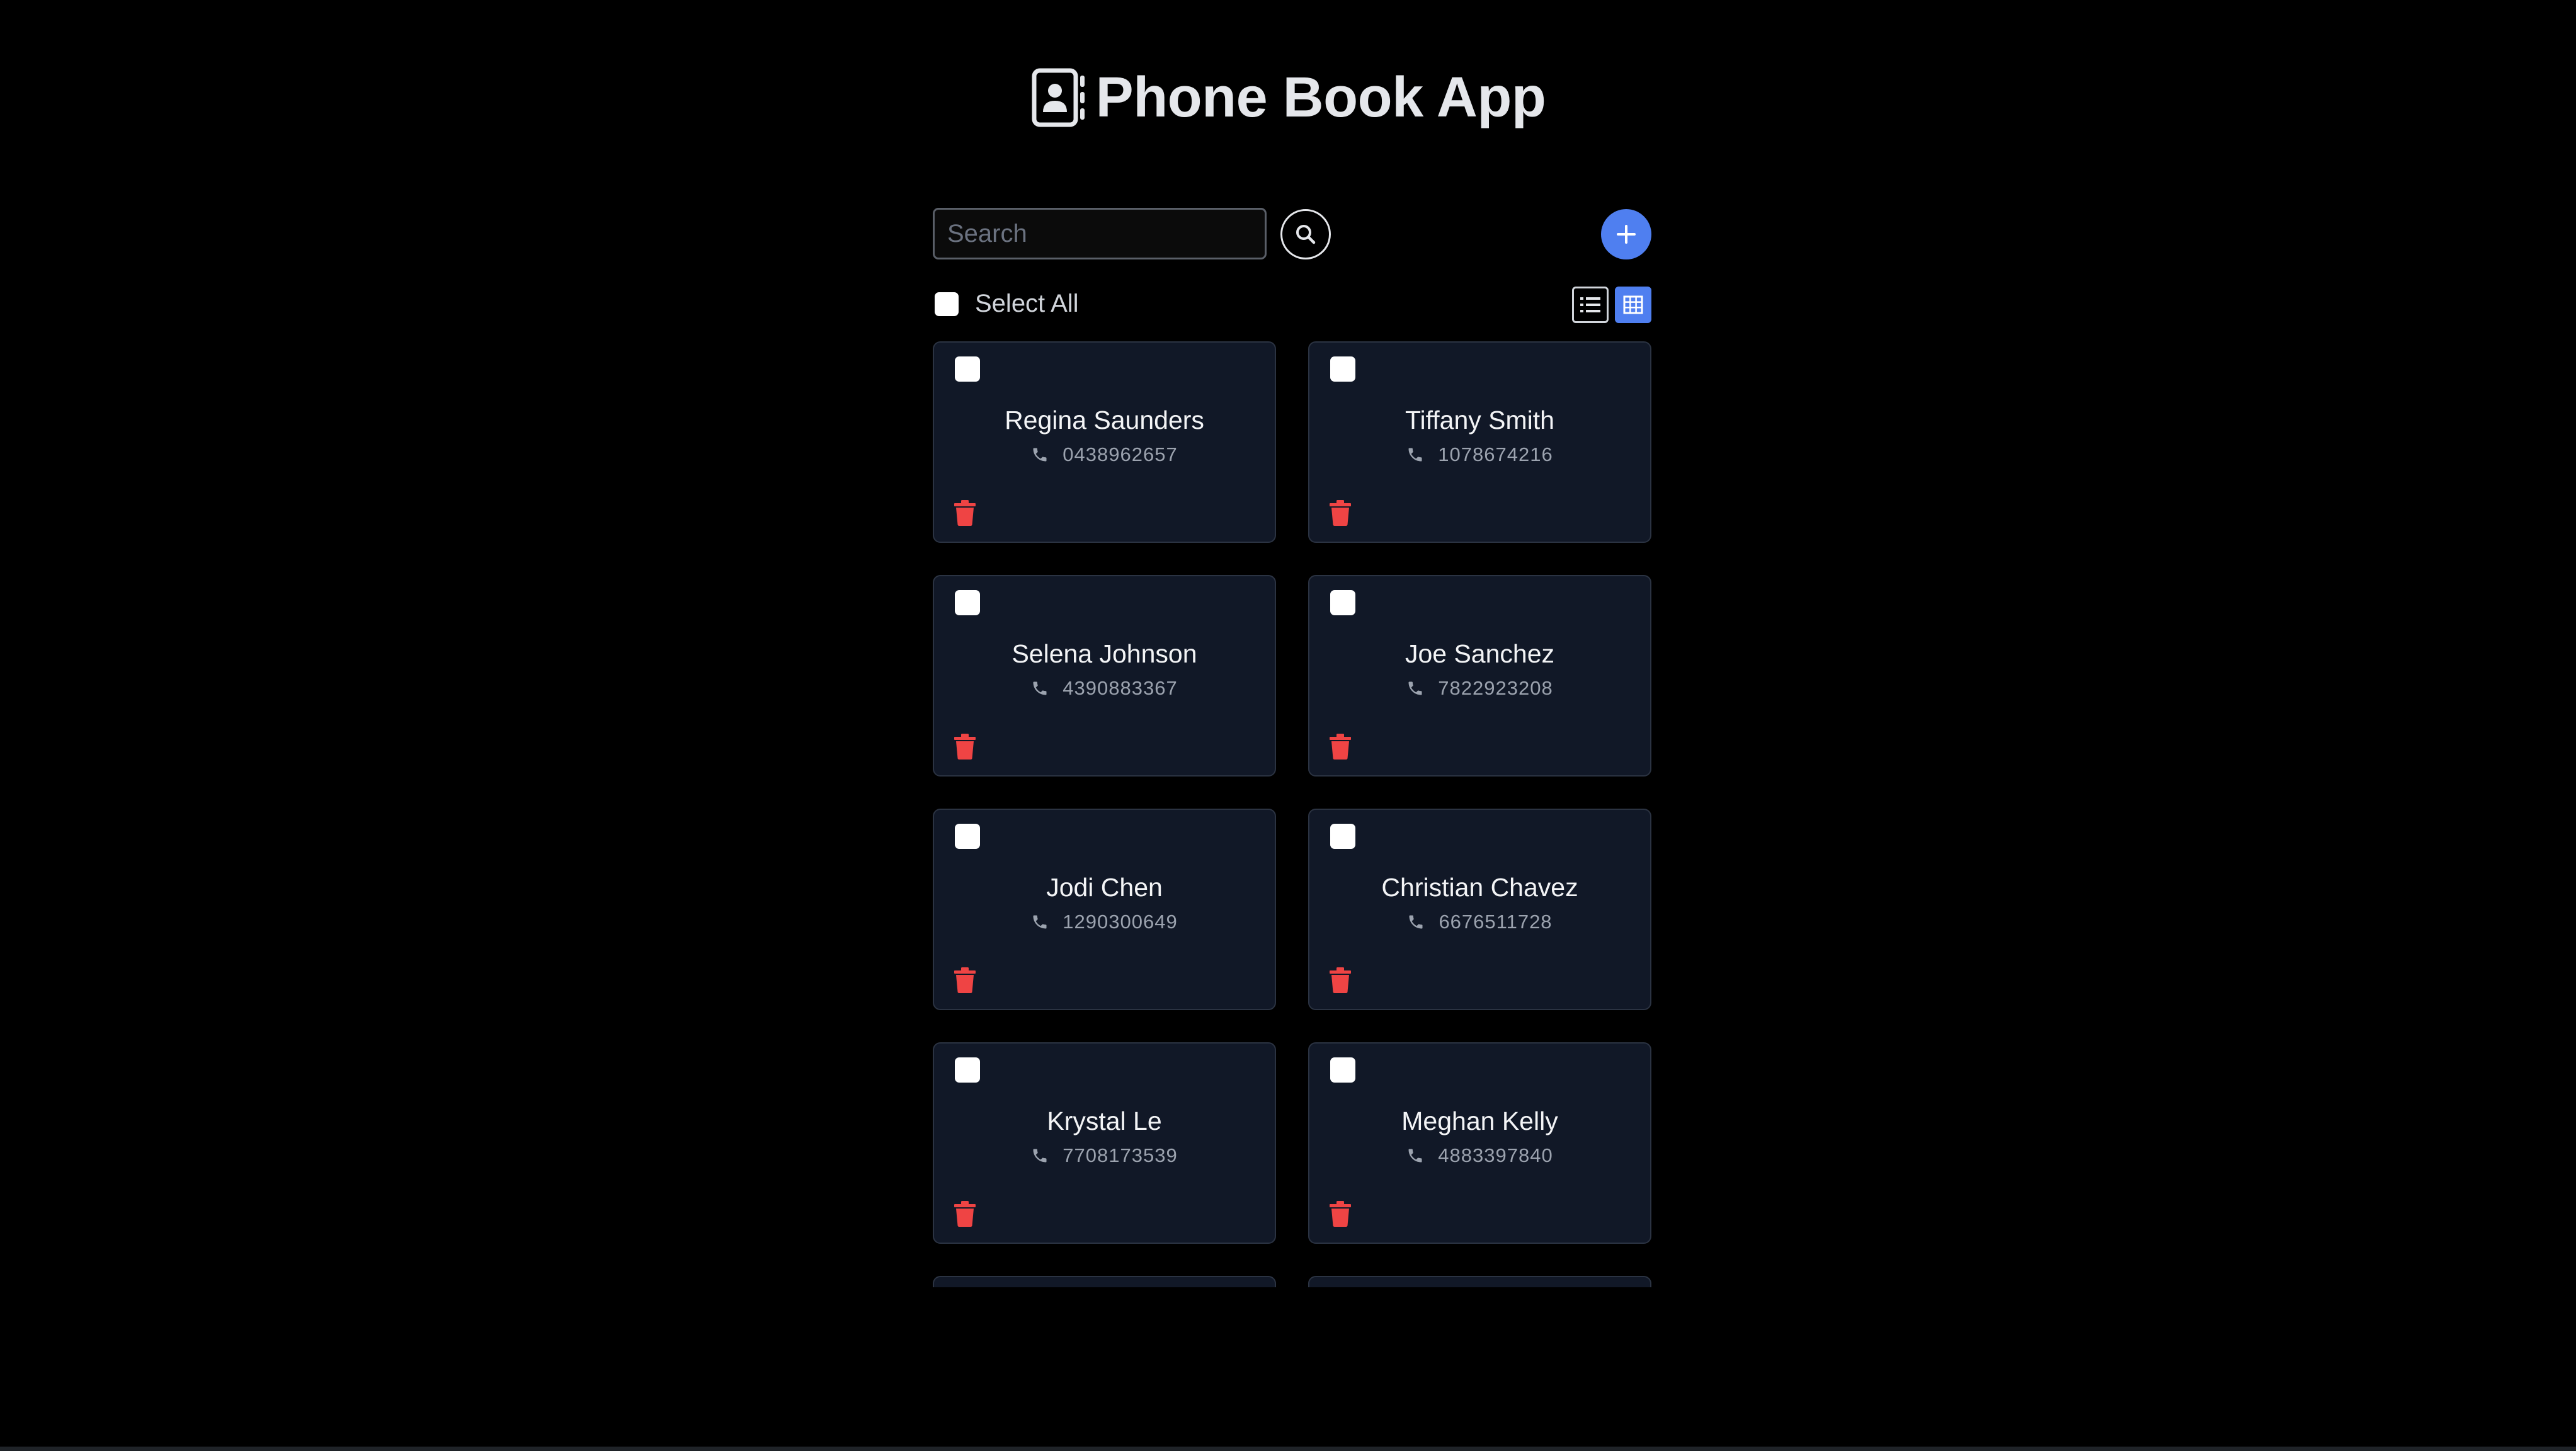 The image size is (2576, 1451). Describe the element at coordinates (1104, 1121) in the screenshot. I see `contact-name: Krystal Le` at that location.